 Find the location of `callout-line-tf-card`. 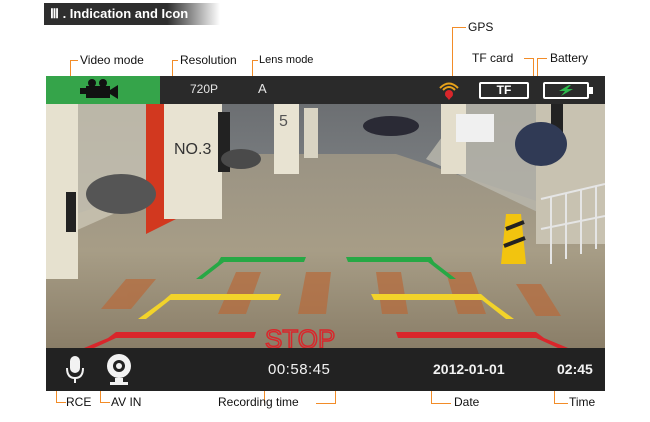

callout-line-tf-card is located at coordinates (529, 68).